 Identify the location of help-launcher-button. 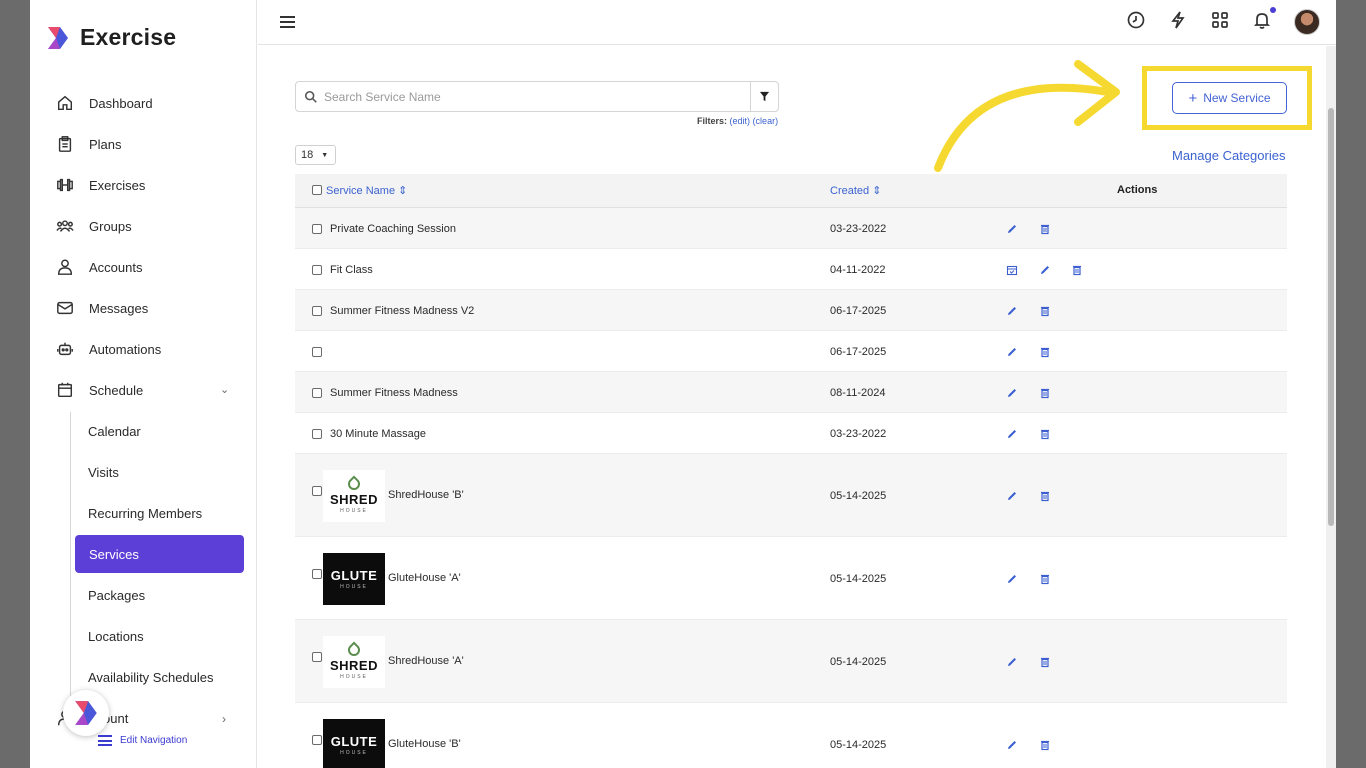
(86, 713).